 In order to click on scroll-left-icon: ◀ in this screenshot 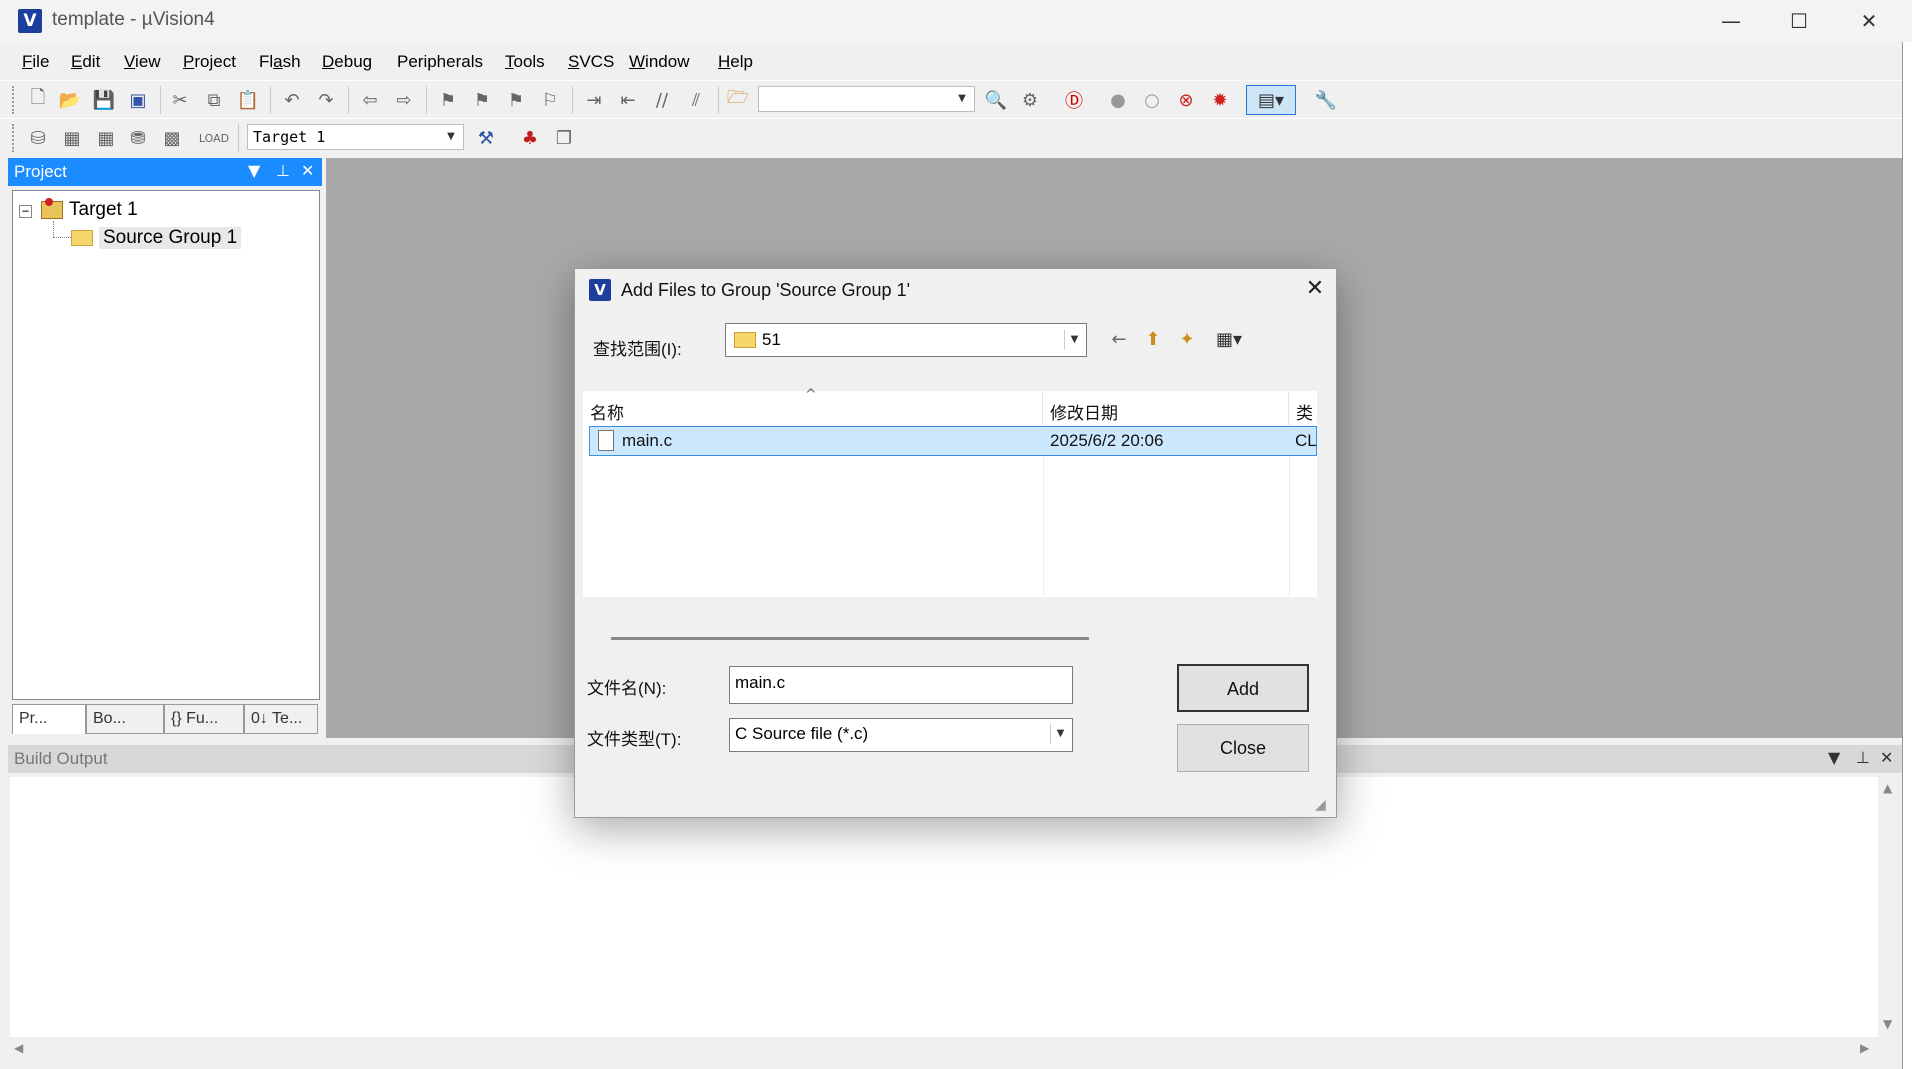, I will do `click(18, 1048)`.